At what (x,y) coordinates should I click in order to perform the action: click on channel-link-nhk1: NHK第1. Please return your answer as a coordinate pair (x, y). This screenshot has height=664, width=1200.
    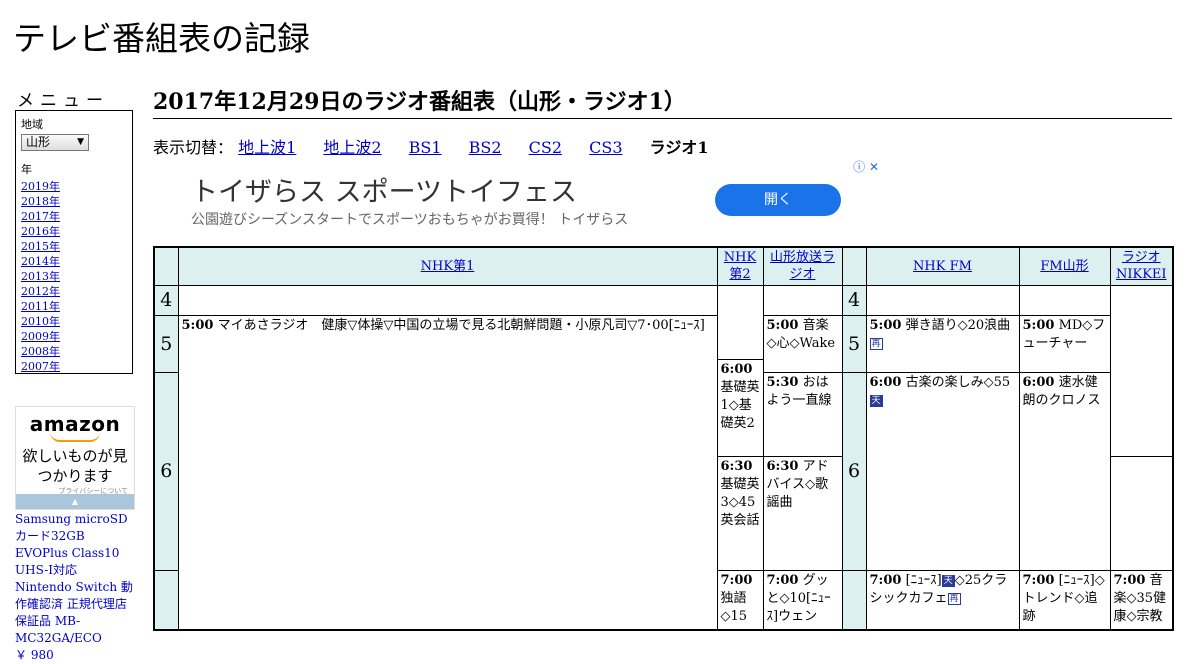
    Looking at the image, I should click on (448, 266).